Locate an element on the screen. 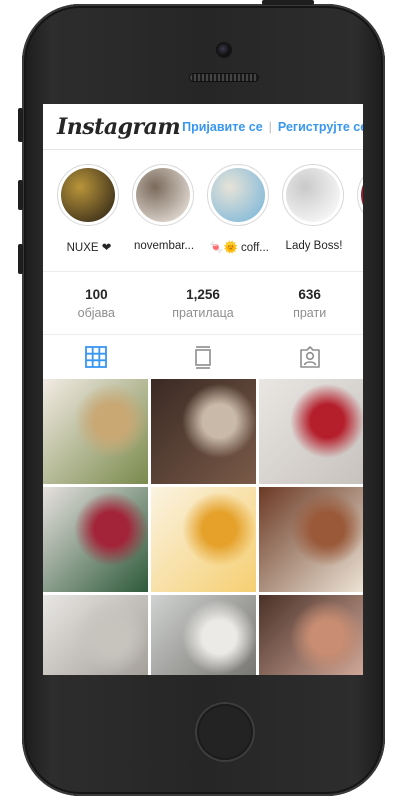  volume-up-button is located at coordinates (20, 195).